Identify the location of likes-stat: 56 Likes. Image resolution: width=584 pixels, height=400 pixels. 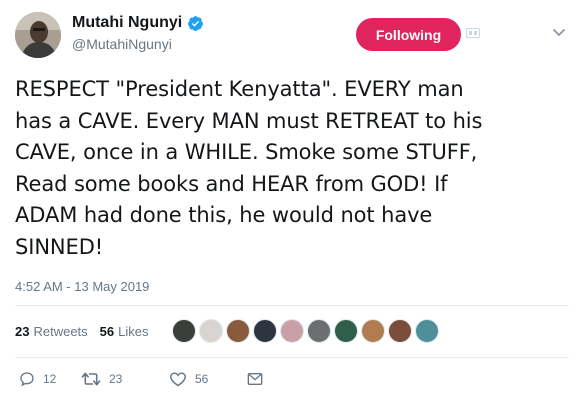
(124, 331).